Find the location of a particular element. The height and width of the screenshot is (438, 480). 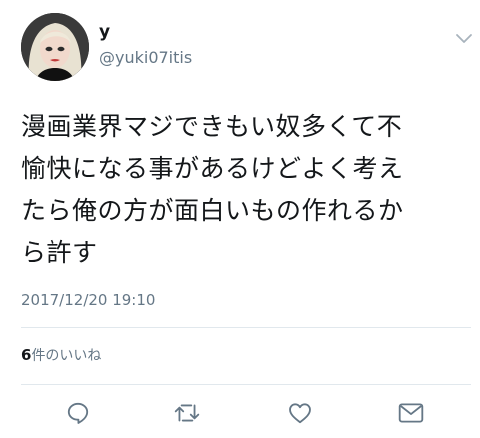

likes-label: 件のいいね is located at coordinates (66, 356).